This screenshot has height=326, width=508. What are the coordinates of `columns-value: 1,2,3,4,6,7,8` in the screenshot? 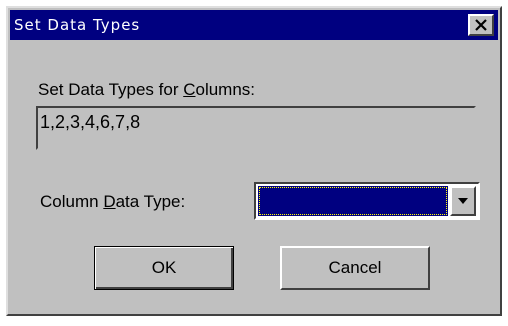 It's located at (90, 122).